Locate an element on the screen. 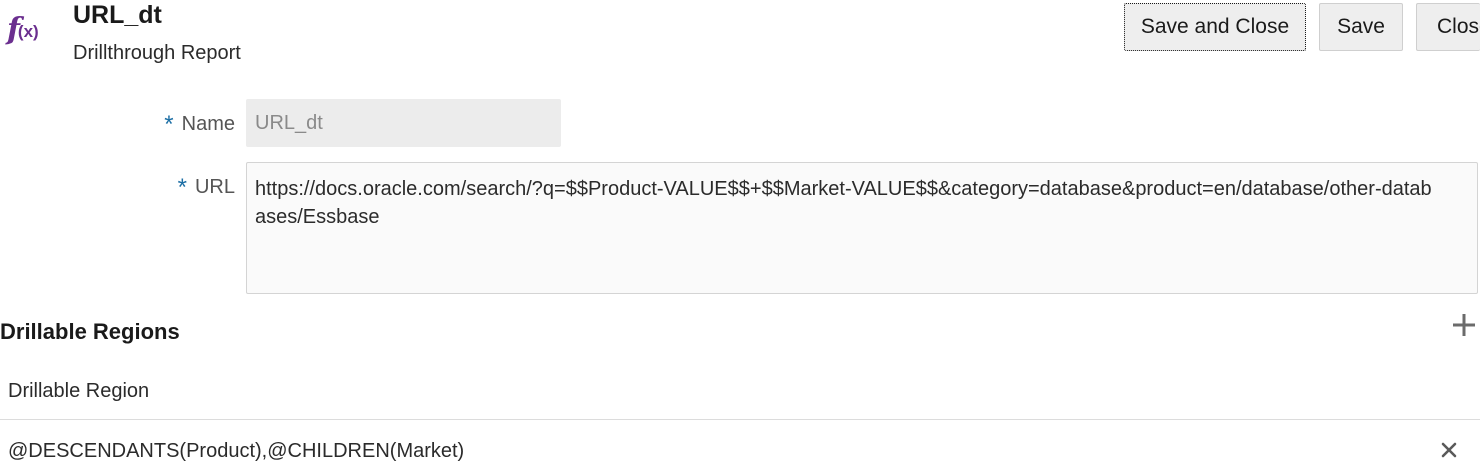  page-subtitle: Drillthrough Report is located at coordinates (157, 53).